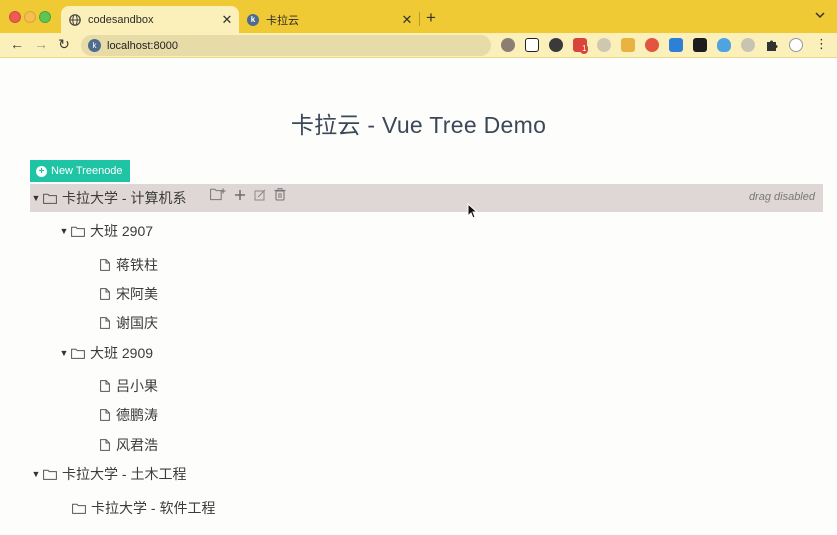  I want to click on new-treenode-label: New Treenode, so click(87, 171).